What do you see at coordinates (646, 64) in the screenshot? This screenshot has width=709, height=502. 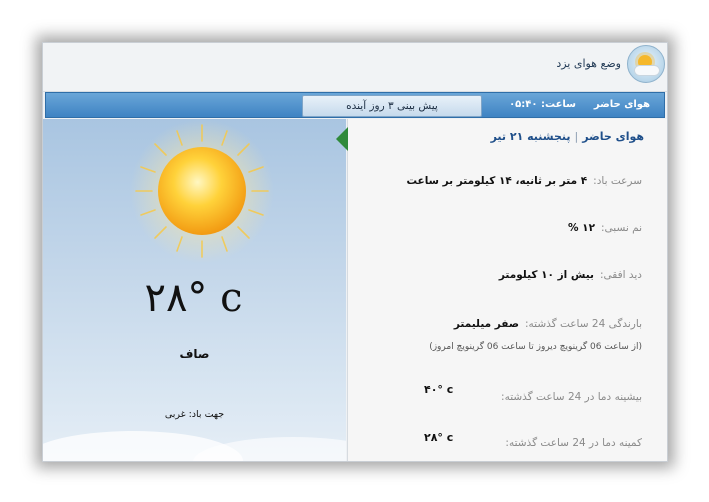 I see `sun-cloud-icon` at bounding box center [646, 64].